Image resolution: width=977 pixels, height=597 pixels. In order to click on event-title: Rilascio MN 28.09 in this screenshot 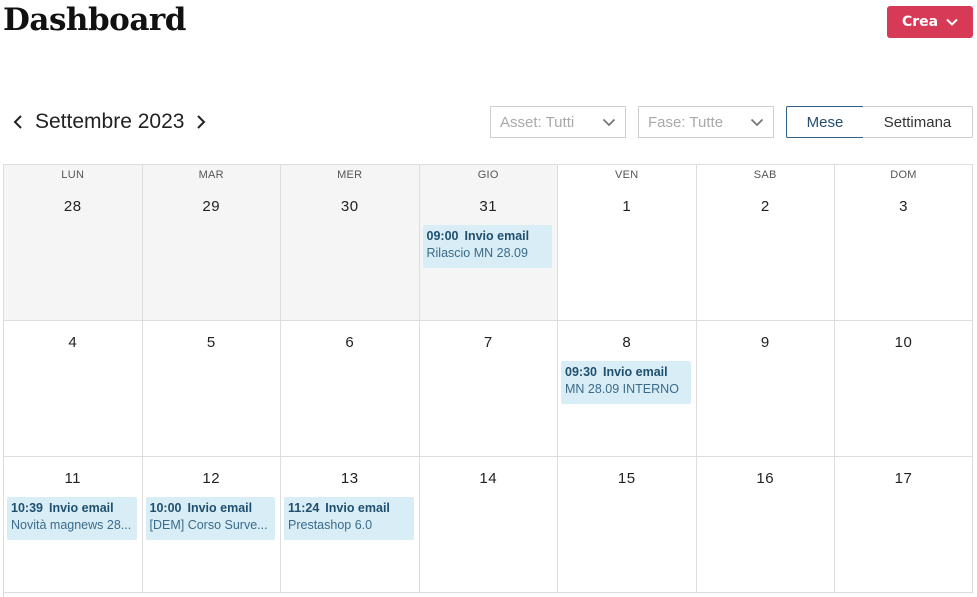, I will do `click(477, 253)`.